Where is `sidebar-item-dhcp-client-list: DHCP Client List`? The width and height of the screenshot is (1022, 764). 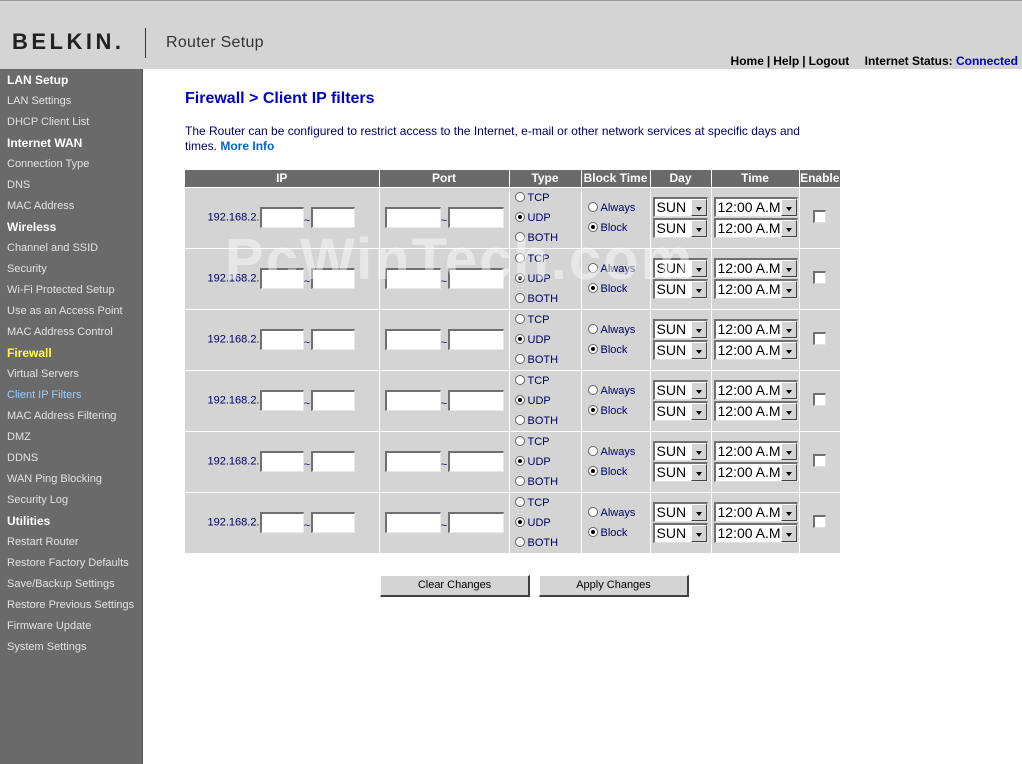
sidebar-item-dhcp-client-list: DHCP Client List is located at coordinates (48, 122).